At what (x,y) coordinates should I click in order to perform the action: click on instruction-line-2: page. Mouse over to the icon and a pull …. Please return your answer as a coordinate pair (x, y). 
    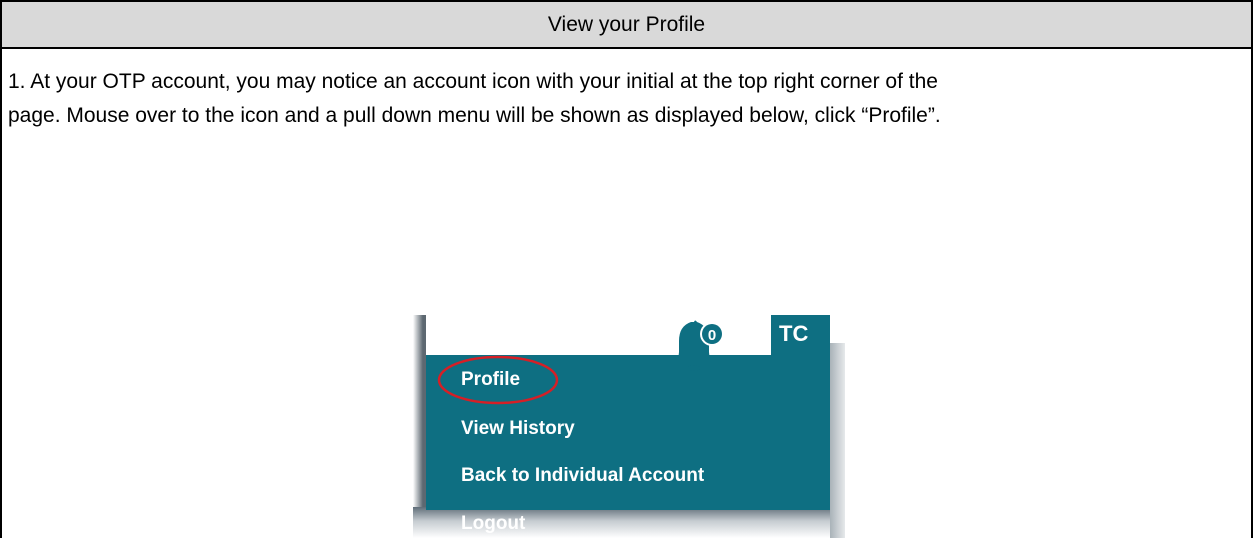
    Looking at the image, I should click on (474, 115).